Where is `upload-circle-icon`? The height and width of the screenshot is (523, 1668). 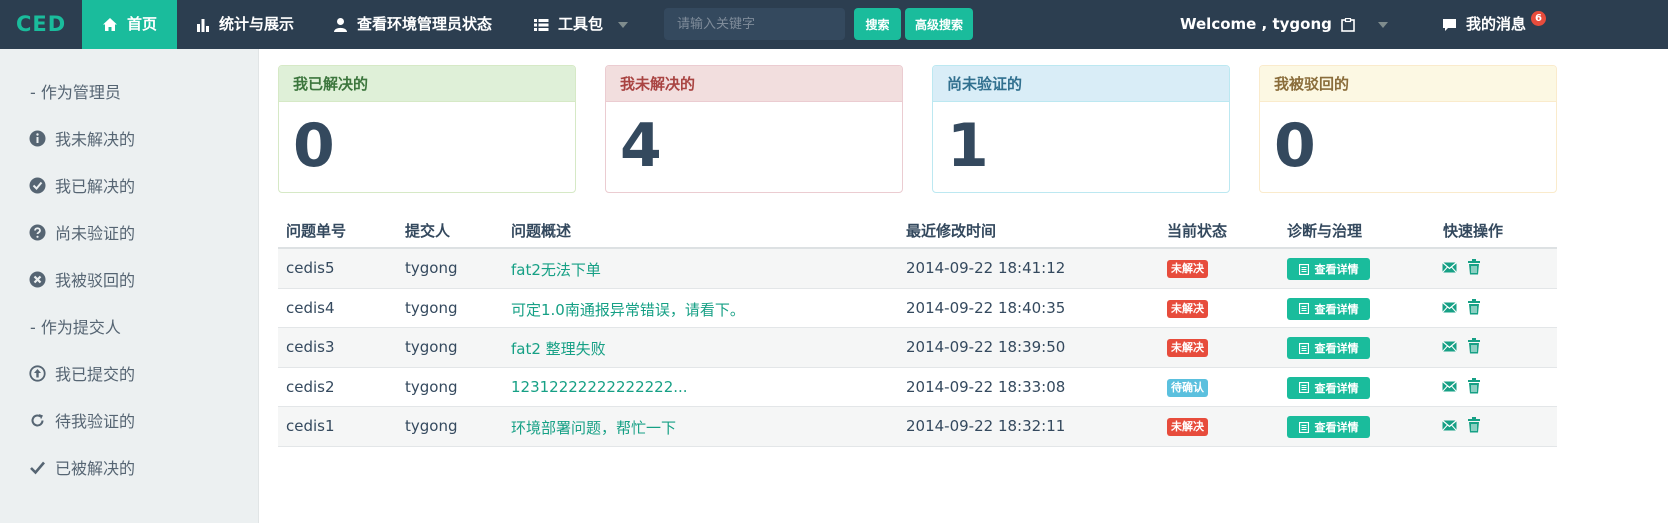
upload-circle-icon is located at coordinates (37, 373).